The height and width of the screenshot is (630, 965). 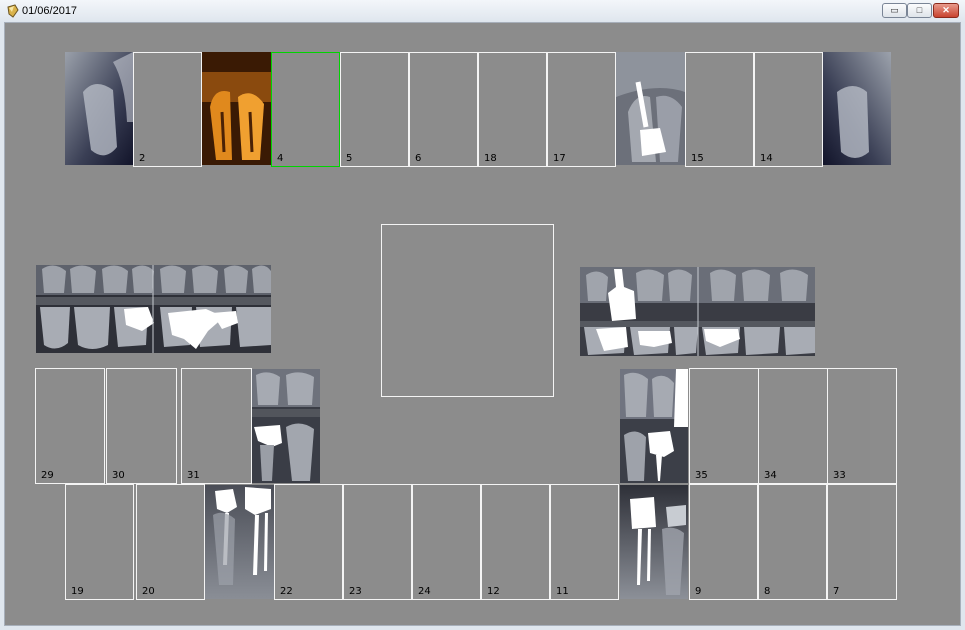 What do you see at coordinates (280, 158) in the screenshot?
I see `tooth-number: 4` at bounding box center [280, 158].